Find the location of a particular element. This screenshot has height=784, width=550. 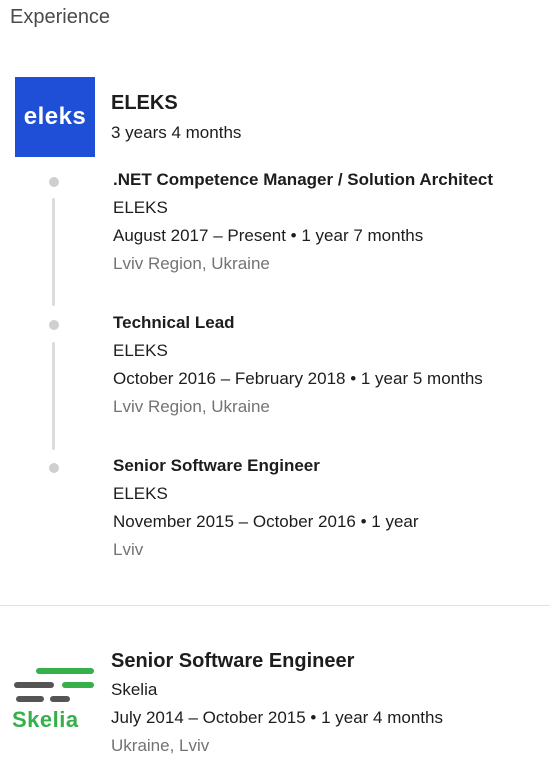

role-title: Senior Software Engineer is located at coordinates (266, 466).